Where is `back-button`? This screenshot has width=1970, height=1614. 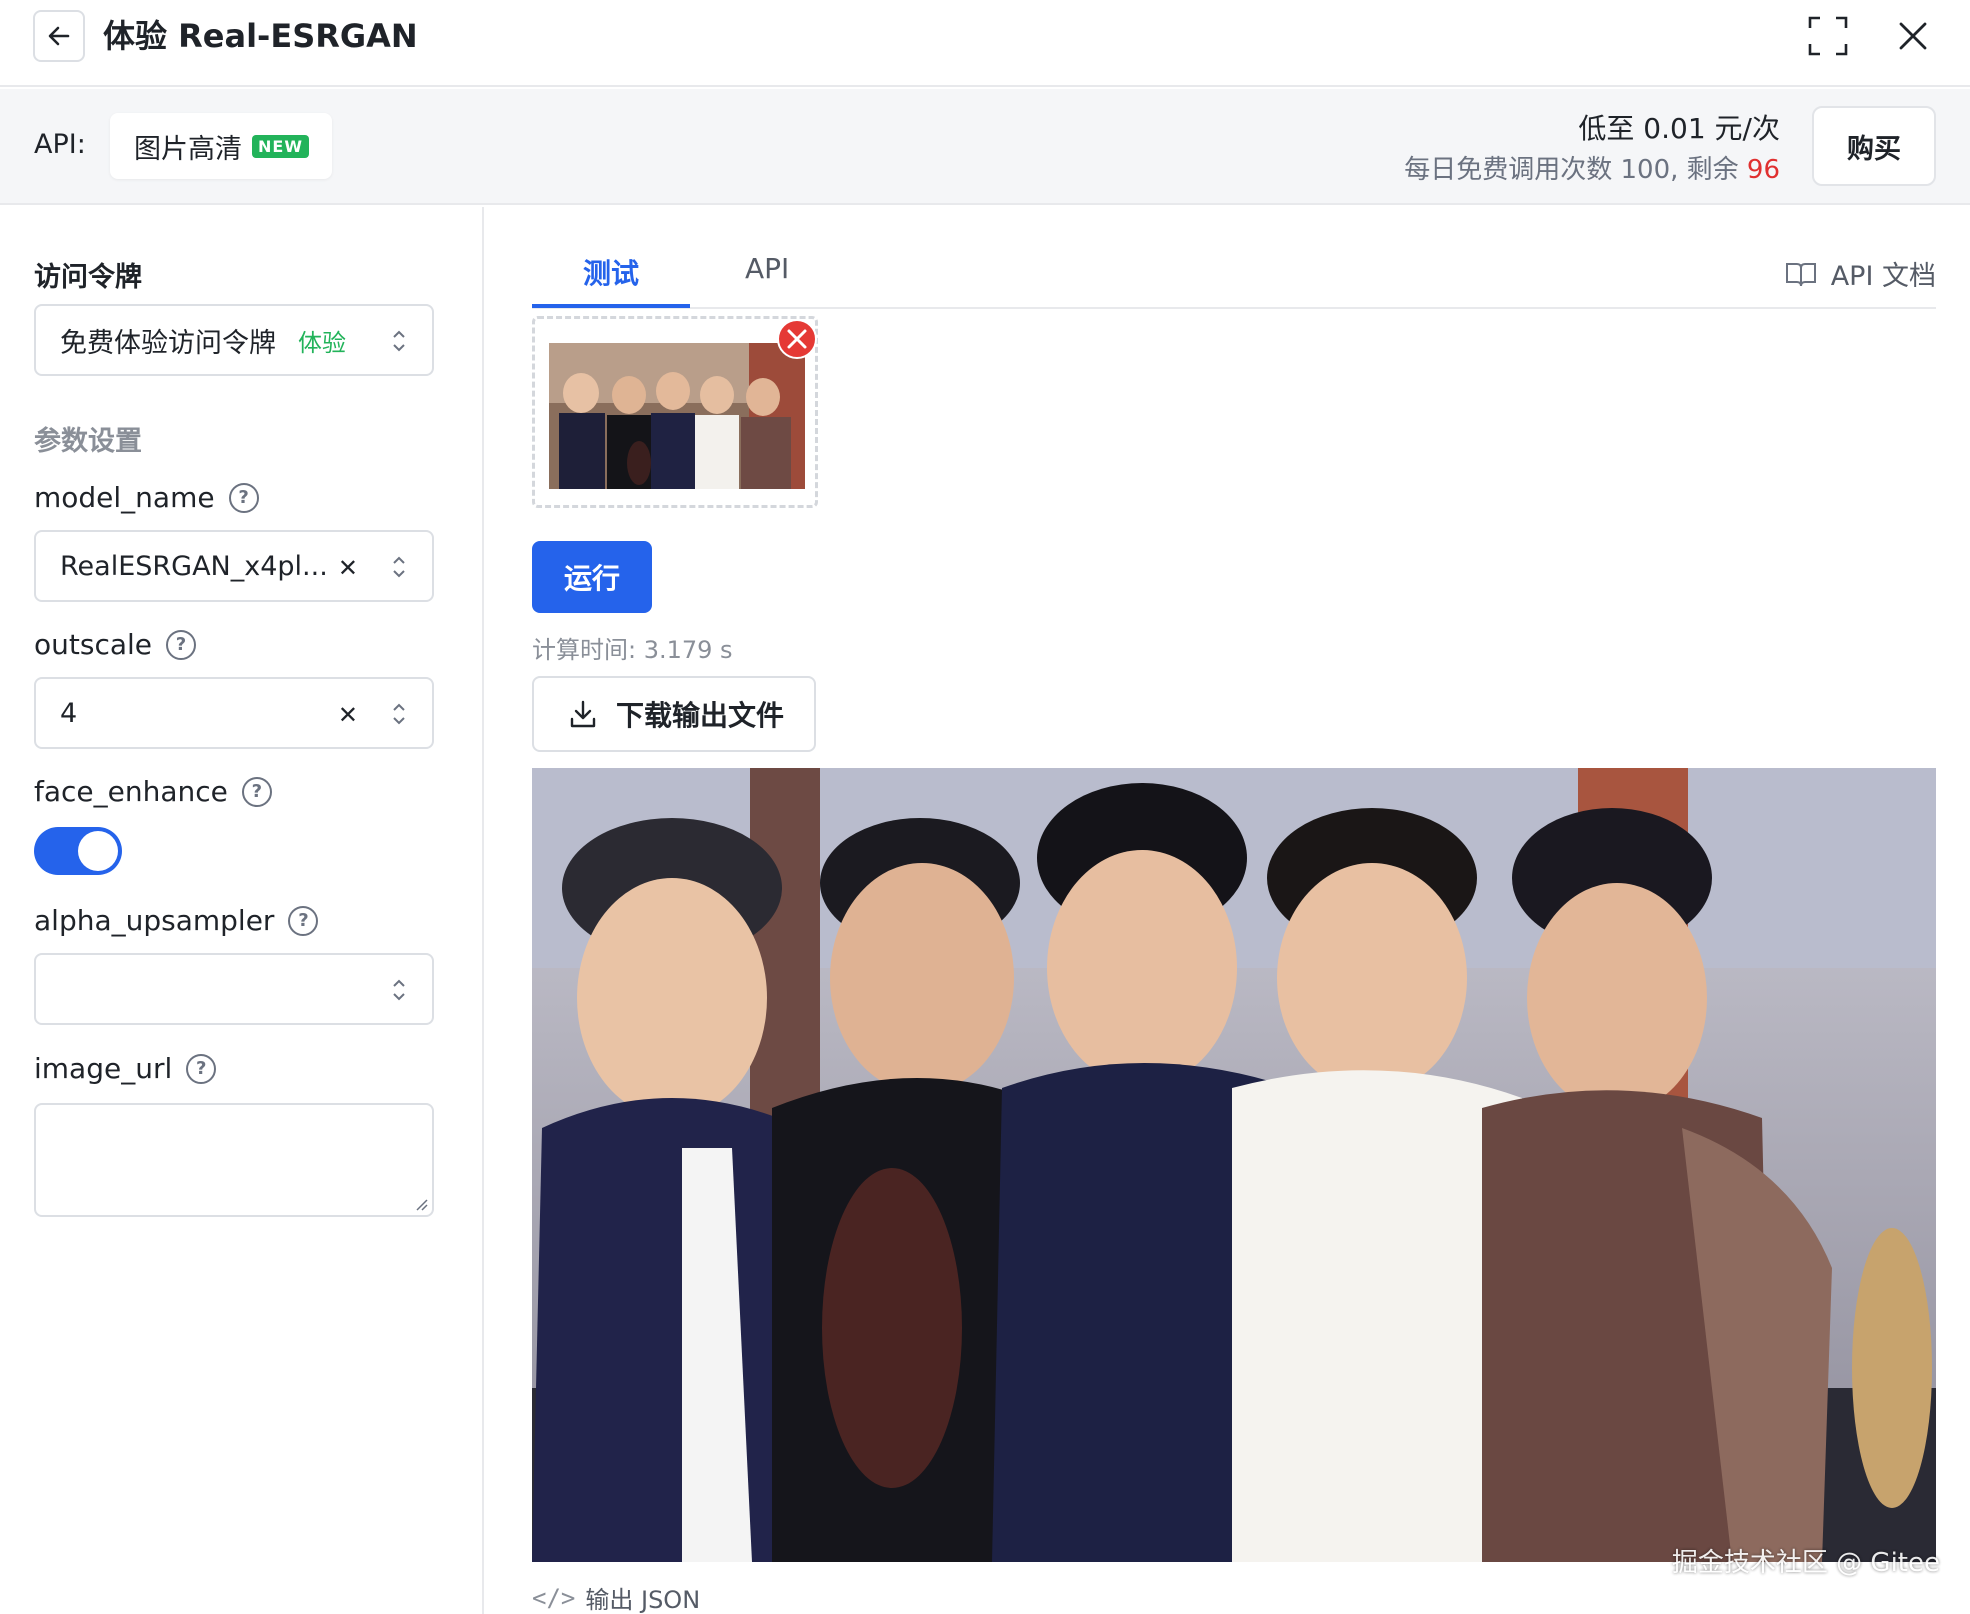 back-button is located at coordinates (59, 36).